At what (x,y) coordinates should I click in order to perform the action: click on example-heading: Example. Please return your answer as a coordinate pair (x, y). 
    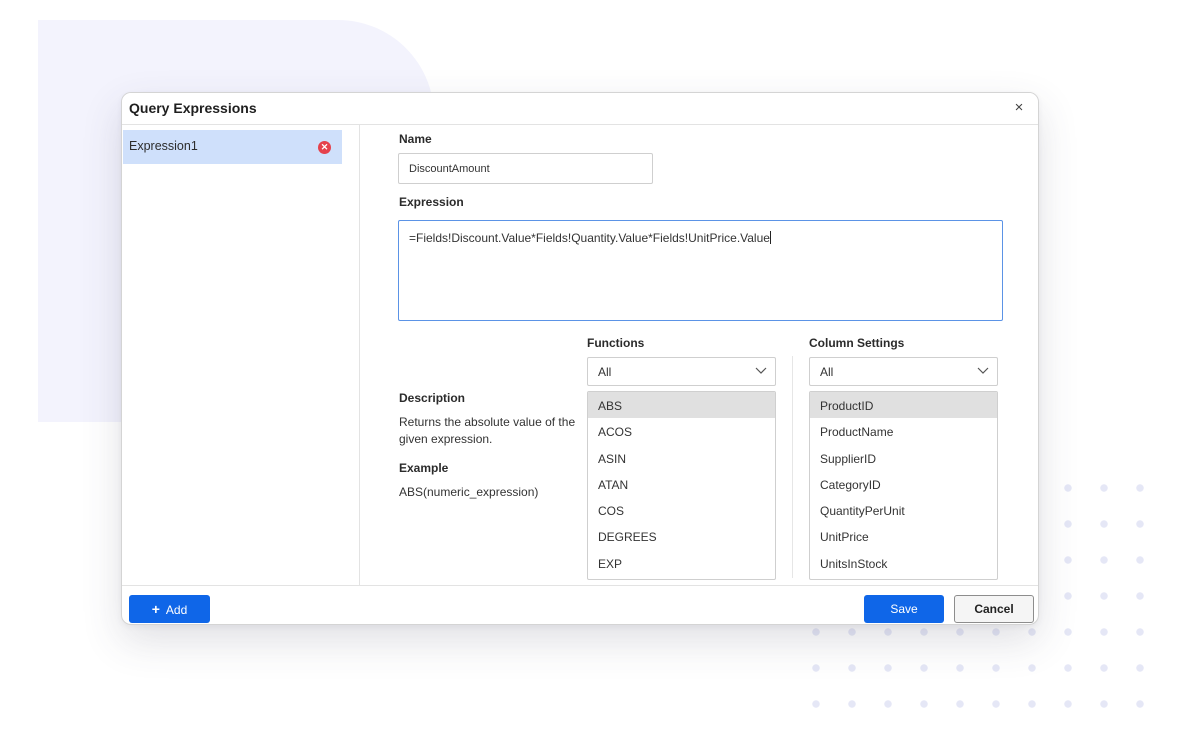
    Looking at the image, I should click on (424, 468).